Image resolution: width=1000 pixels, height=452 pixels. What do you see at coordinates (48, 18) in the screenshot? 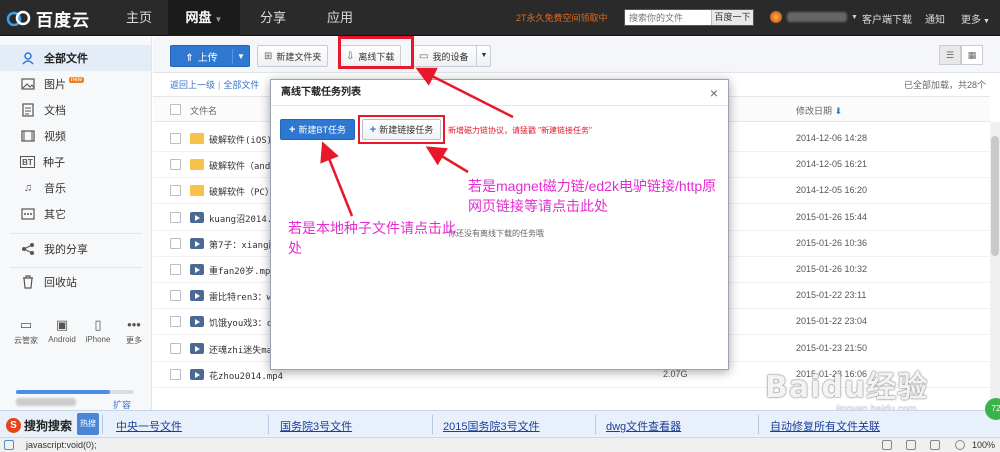
I see `baidu-cloud-logo: 百度云` at bounding box center [48, 18].